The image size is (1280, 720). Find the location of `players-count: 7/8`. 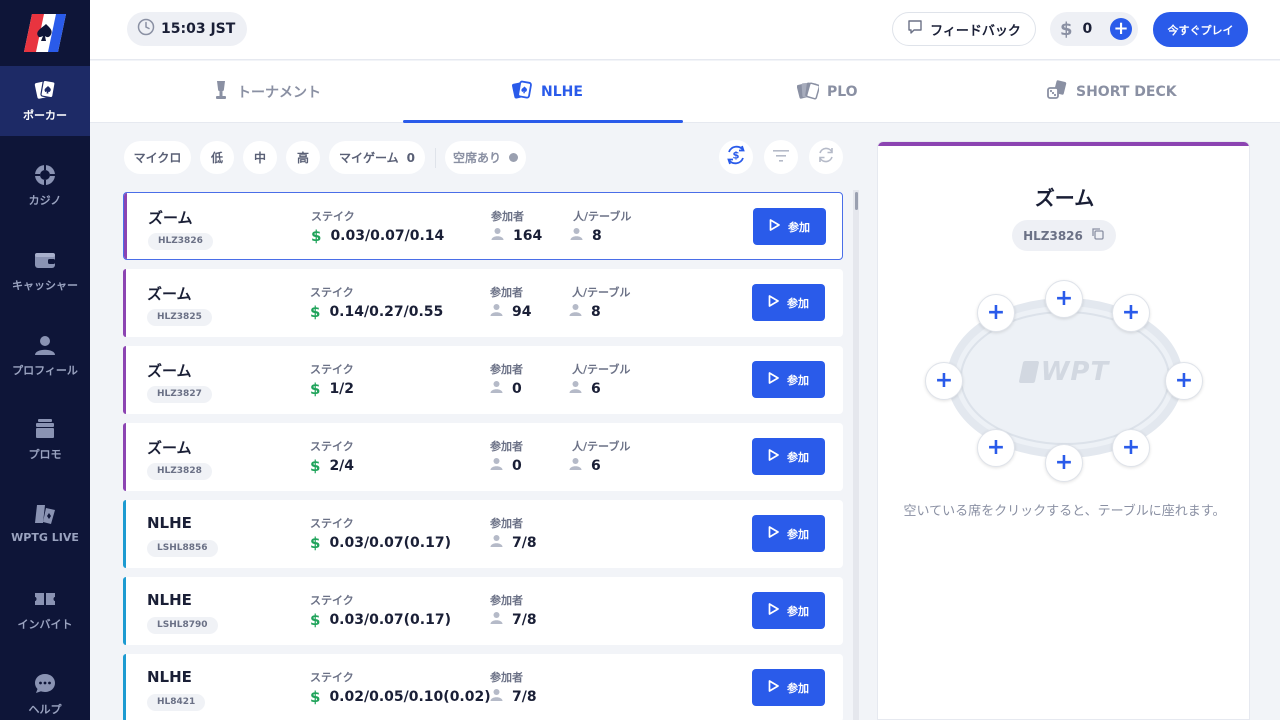

players-count: 7/8 is located at coordinates (524, 542).